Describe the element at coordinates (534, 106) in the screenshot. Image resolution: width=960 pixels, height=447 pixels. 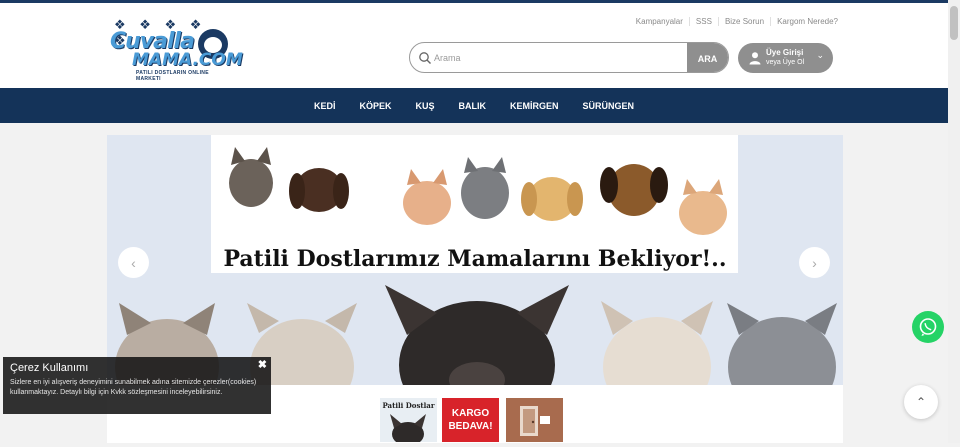
I see `nav-item-kemirgen: KEMİRGEN` at that location.